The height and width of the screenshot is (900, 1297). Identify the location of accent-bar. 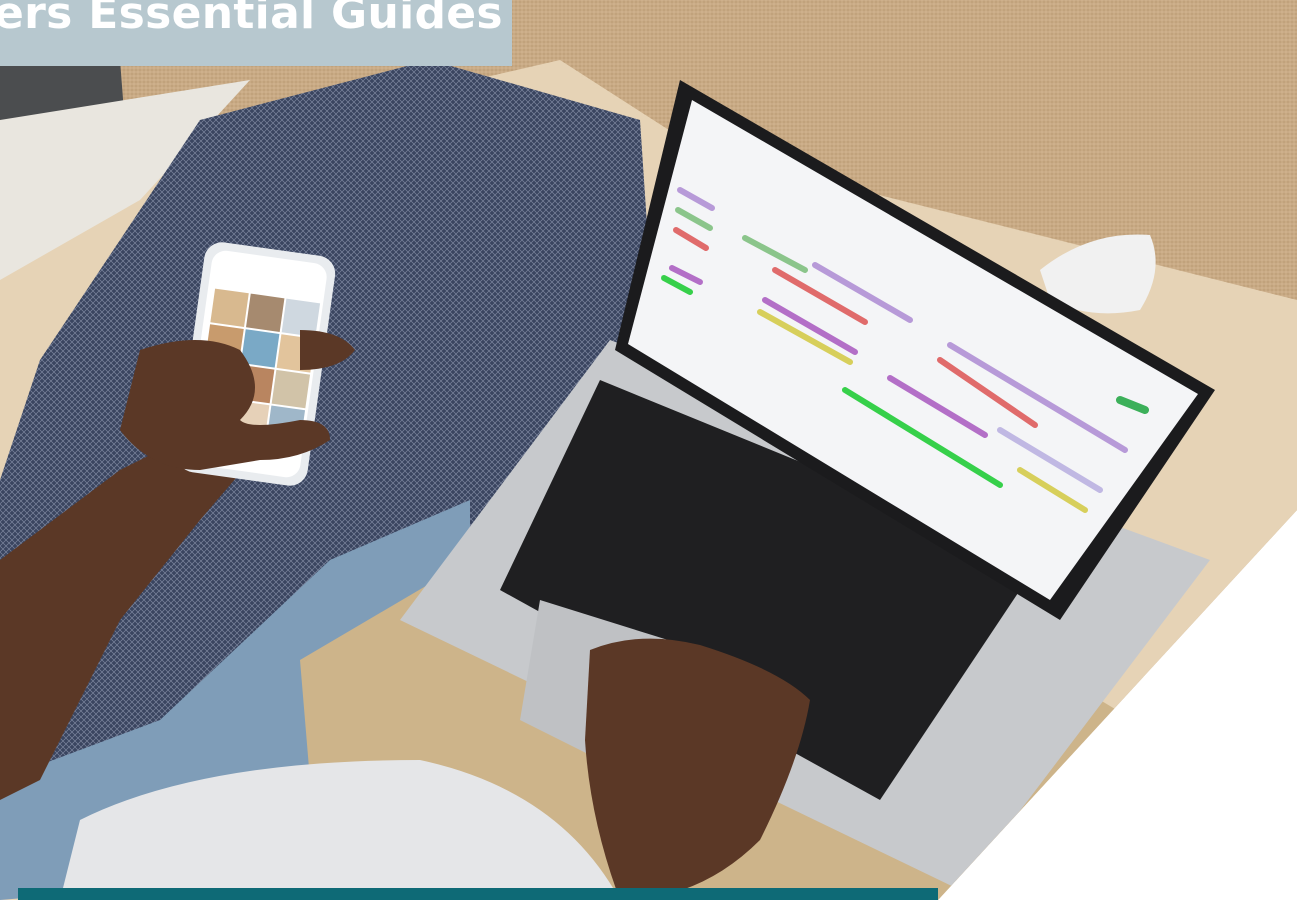
(478, 894).